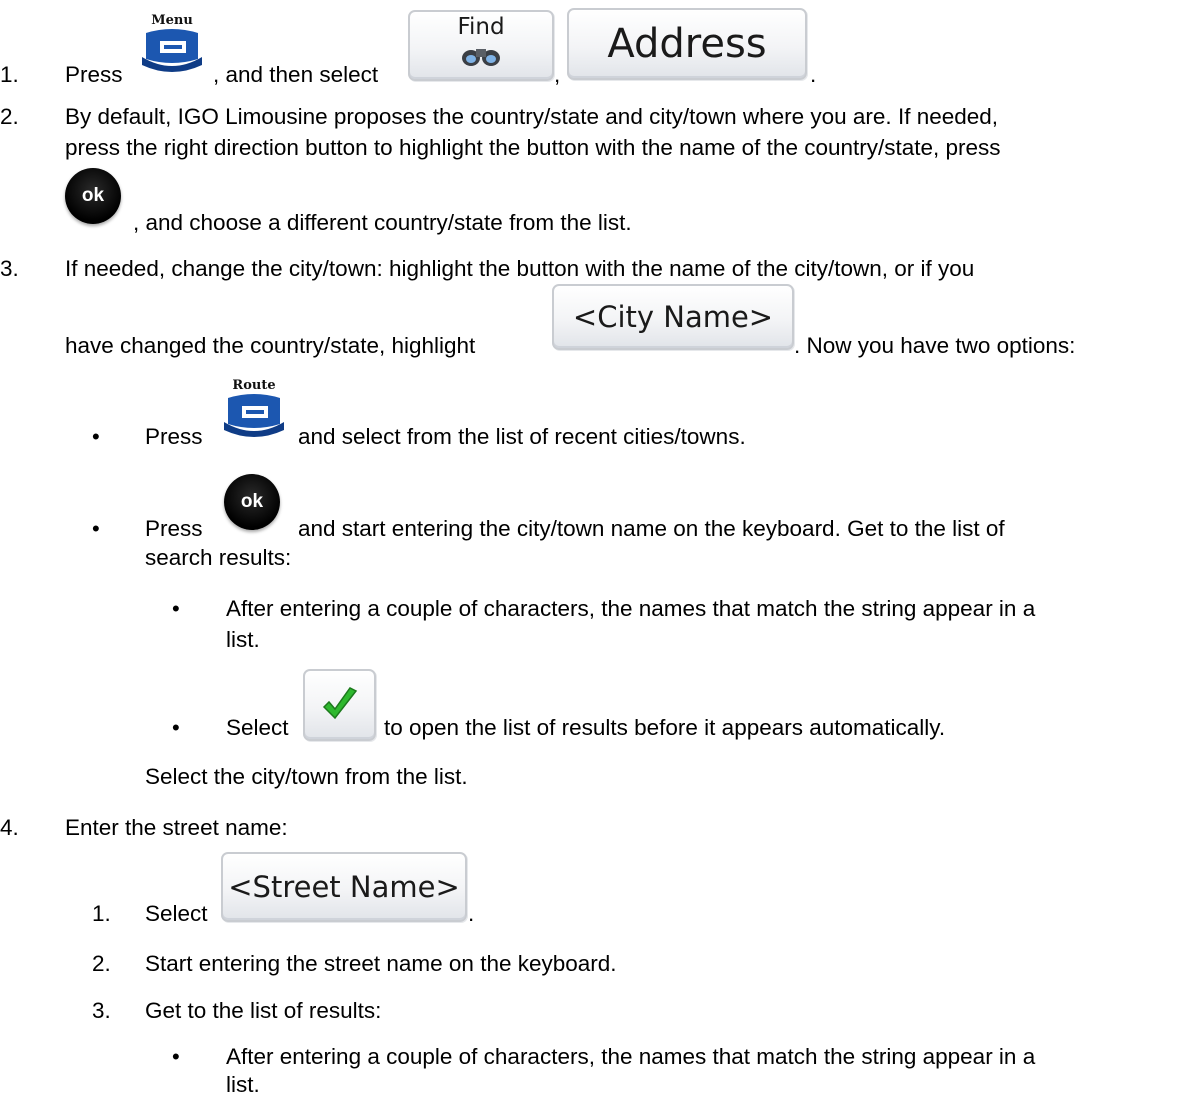  What do you see at coordinates (172, 20) in the screenshot?
I see `menu-icon-caption: Menu` at bounding box center [172, 20].